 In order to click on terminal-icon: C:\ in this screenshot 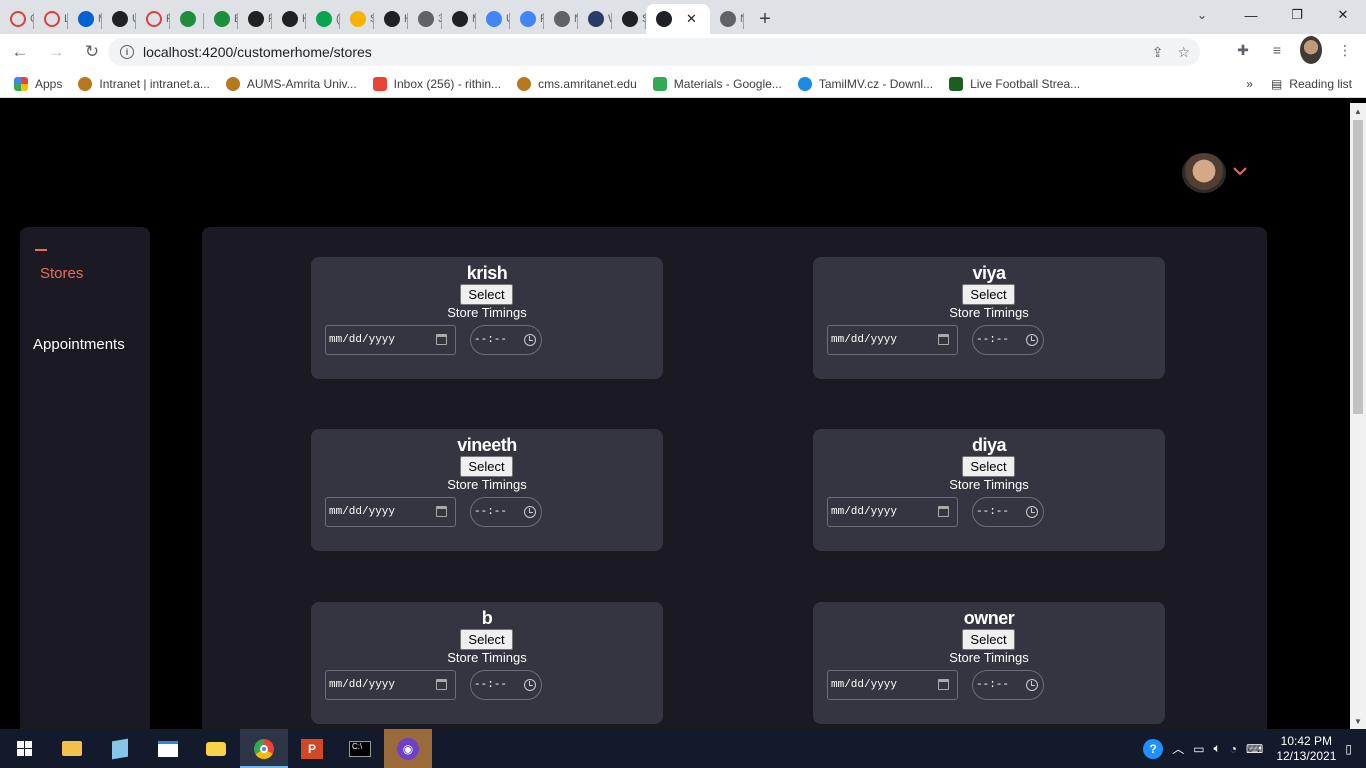, I will do `click(360, 748)`.